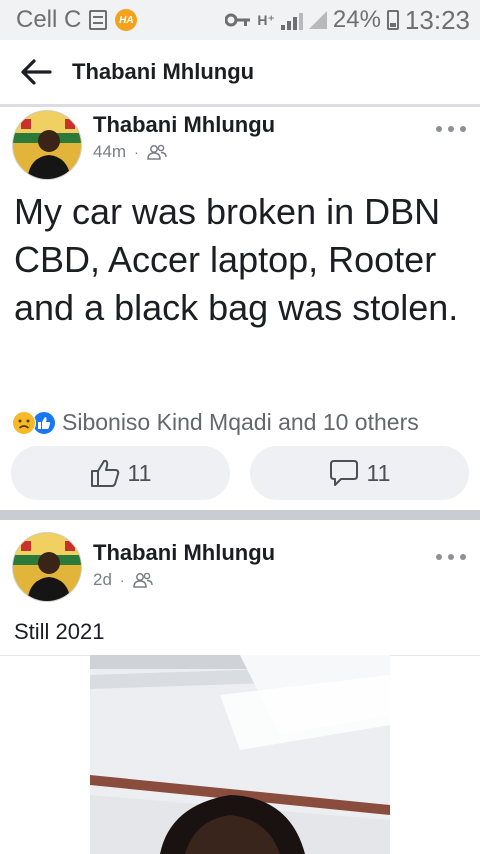 The image size is (480, 854). Describe the element at coordinates (240, 515) in the screenshot. I see `post-separator` at that location.